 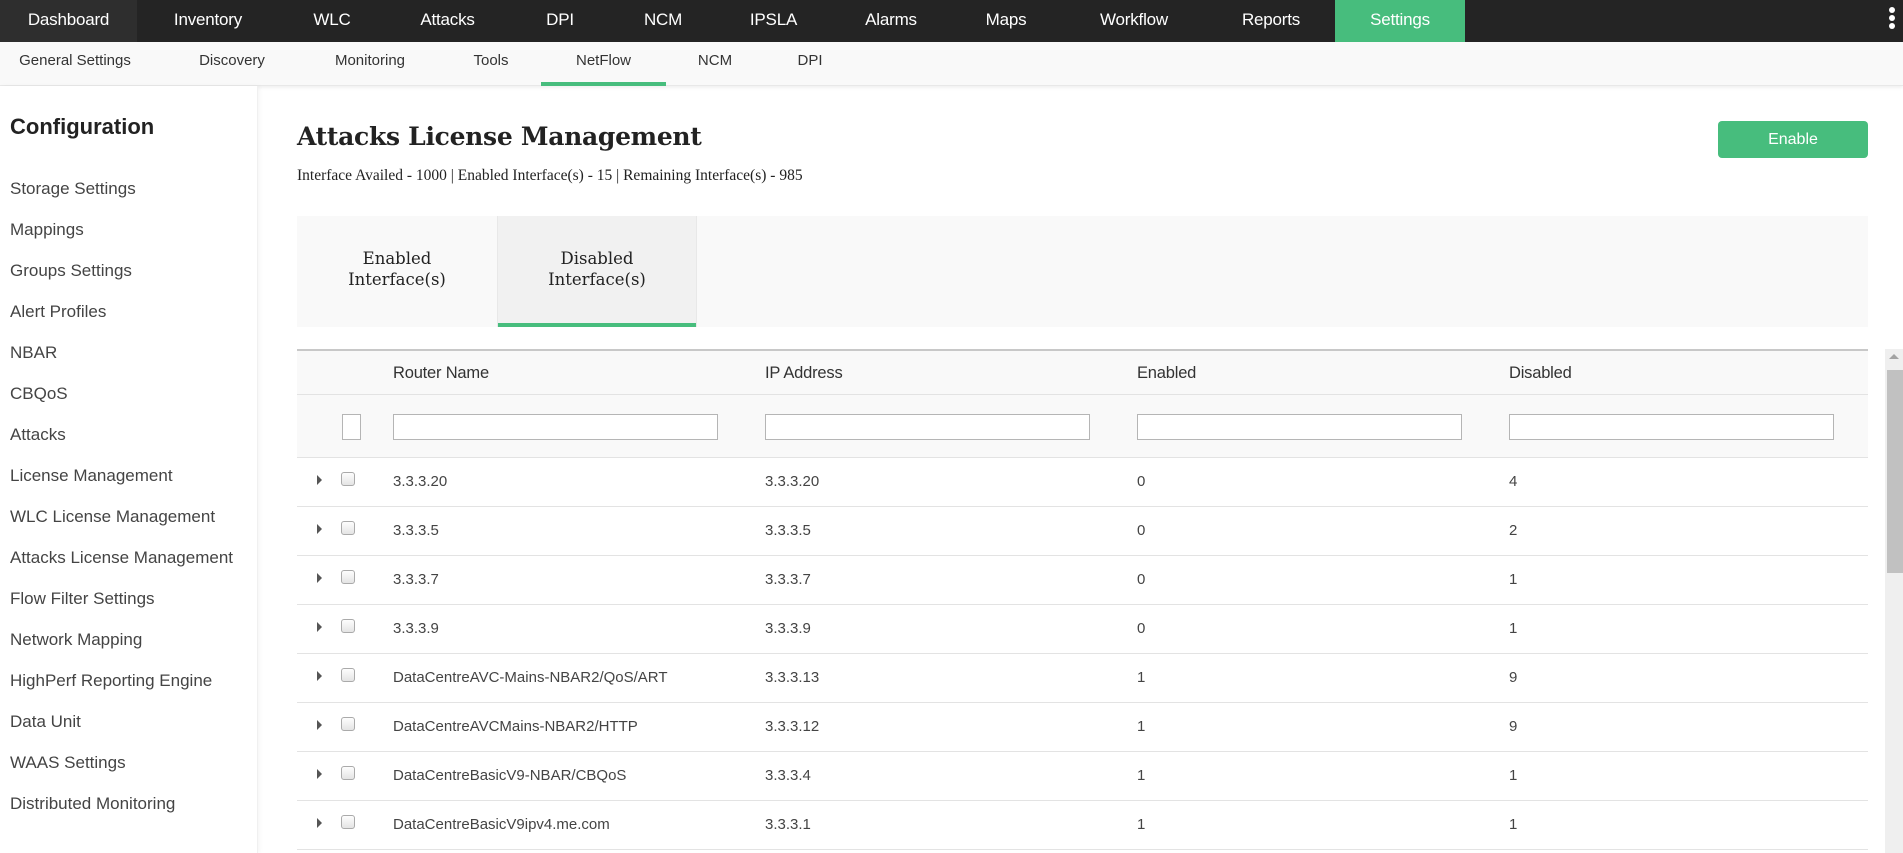 What do you see at coordinates (1082, 531) in the screenshot?
I see `table-row: 3.3.3.5 3.3.3.5 0 2` at bounding box center [1082, 531].